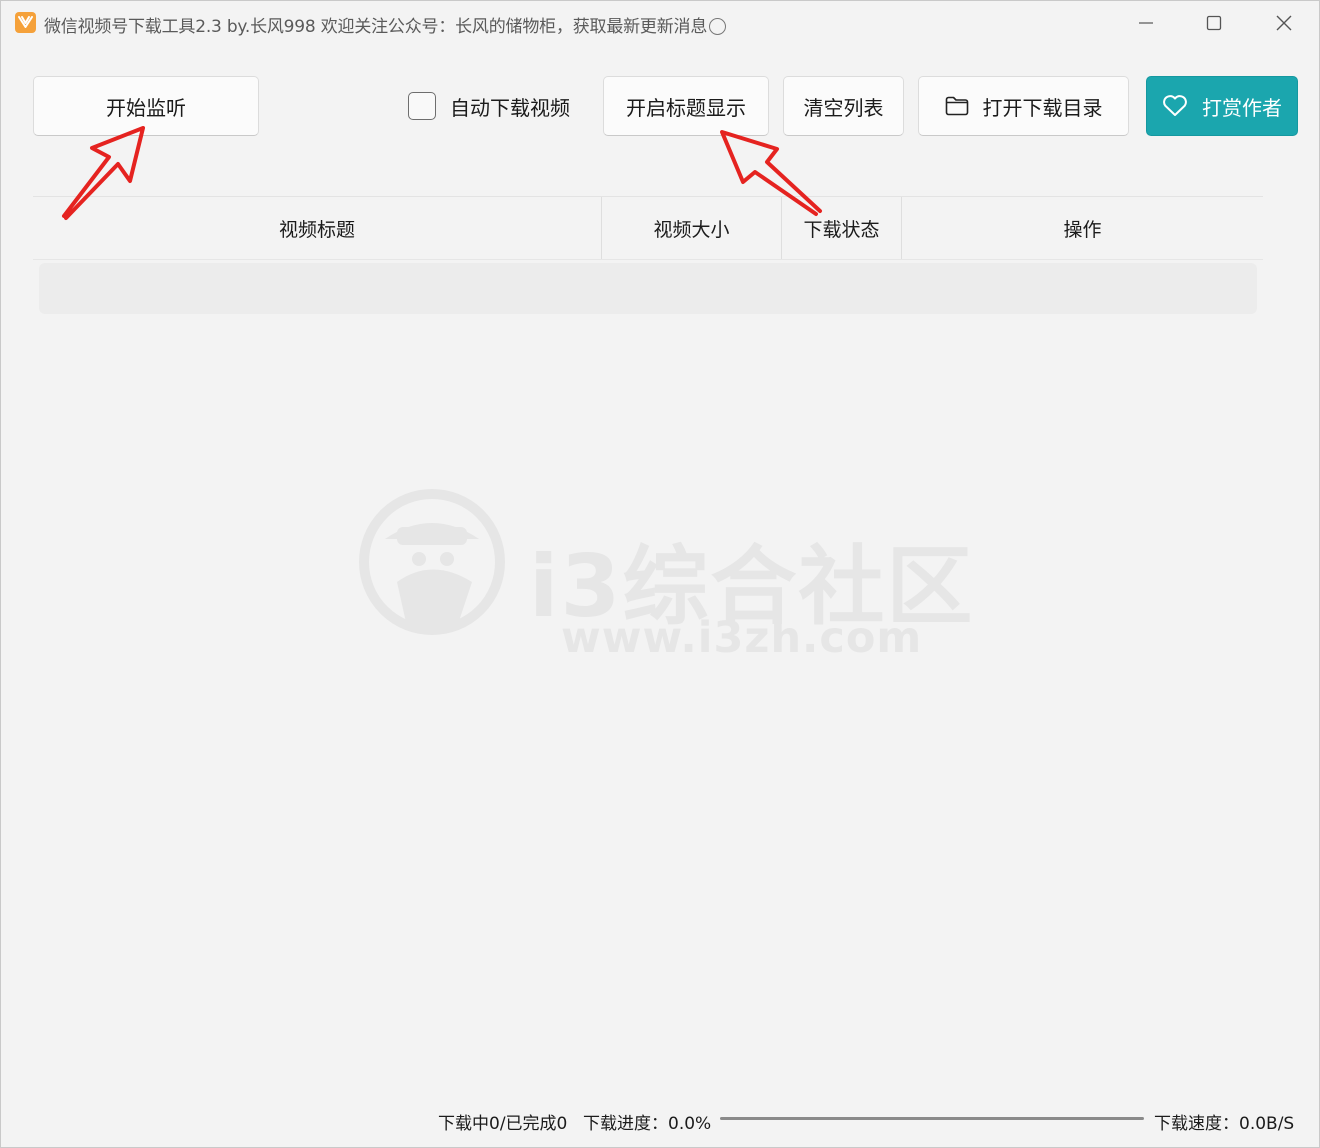 The width and height of the screenshot is (1320, 1148). I want to click on auto-download-checkbox: 自动下载视频, so click(489, 106).